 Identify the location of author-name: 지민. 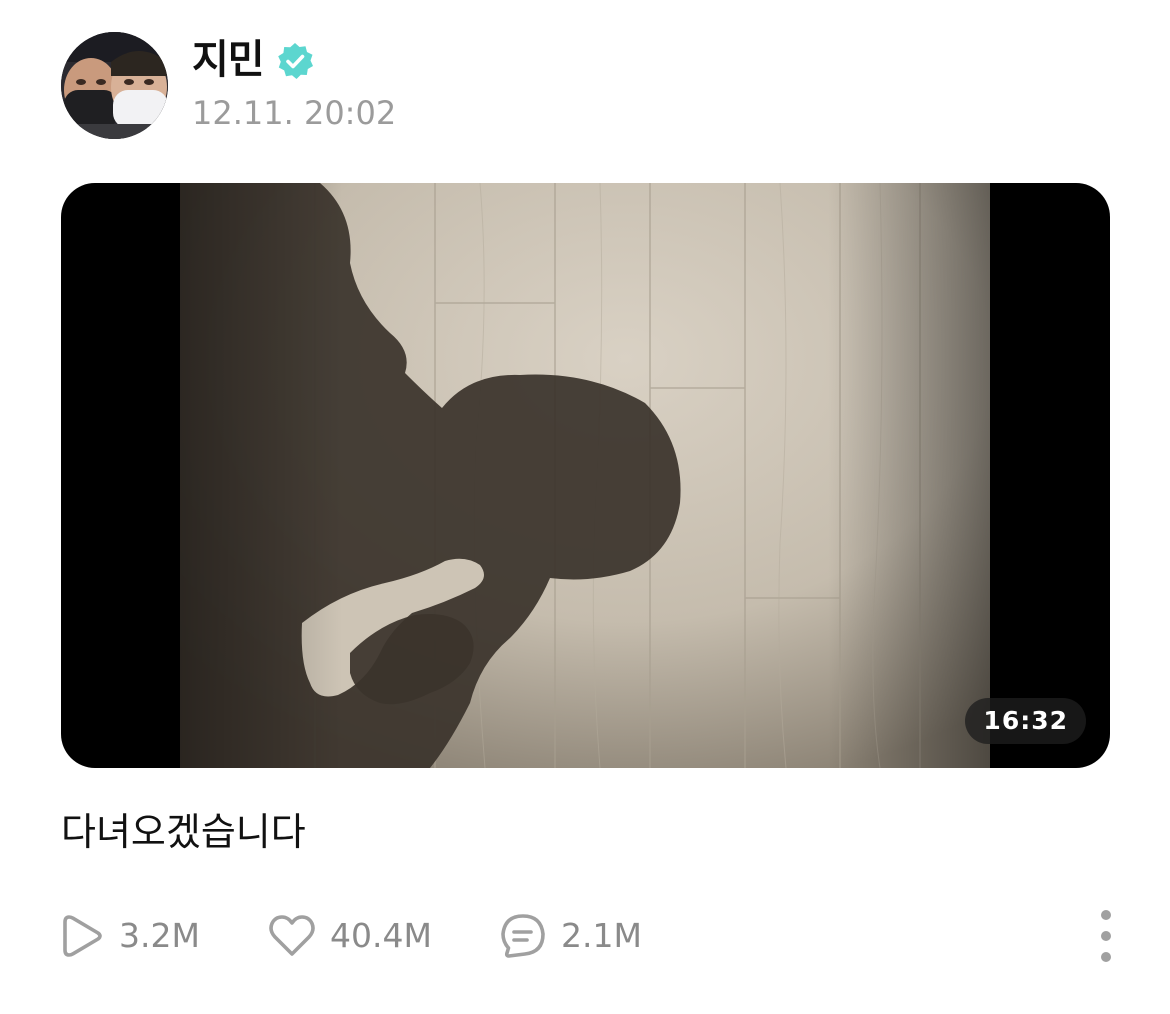
(228, 60).